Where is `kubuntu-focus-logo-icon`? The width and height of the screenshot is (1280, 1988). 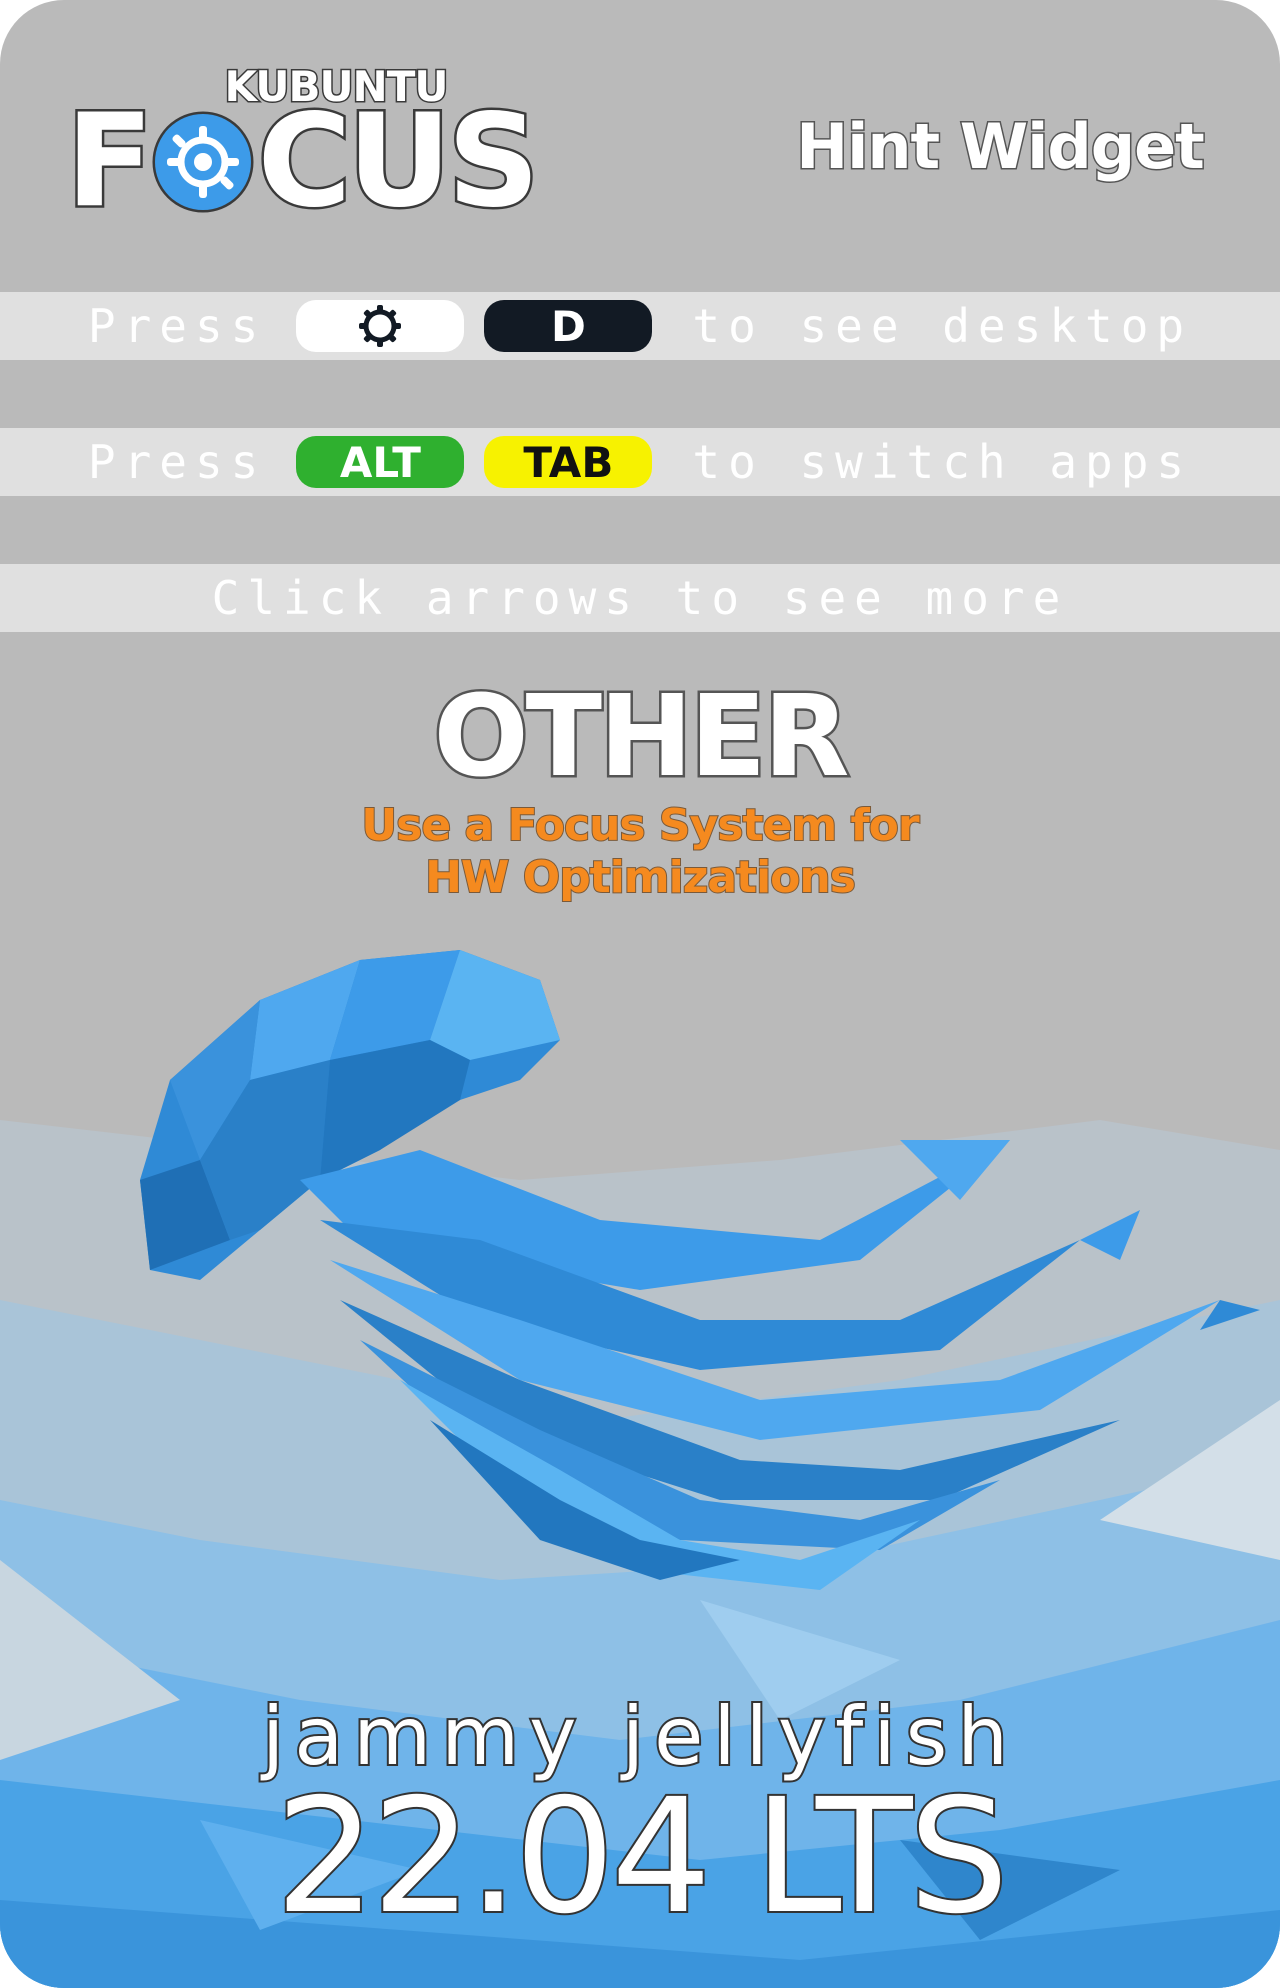 kubuntu-focus-logo-icon is located at coordinates (203, 162).